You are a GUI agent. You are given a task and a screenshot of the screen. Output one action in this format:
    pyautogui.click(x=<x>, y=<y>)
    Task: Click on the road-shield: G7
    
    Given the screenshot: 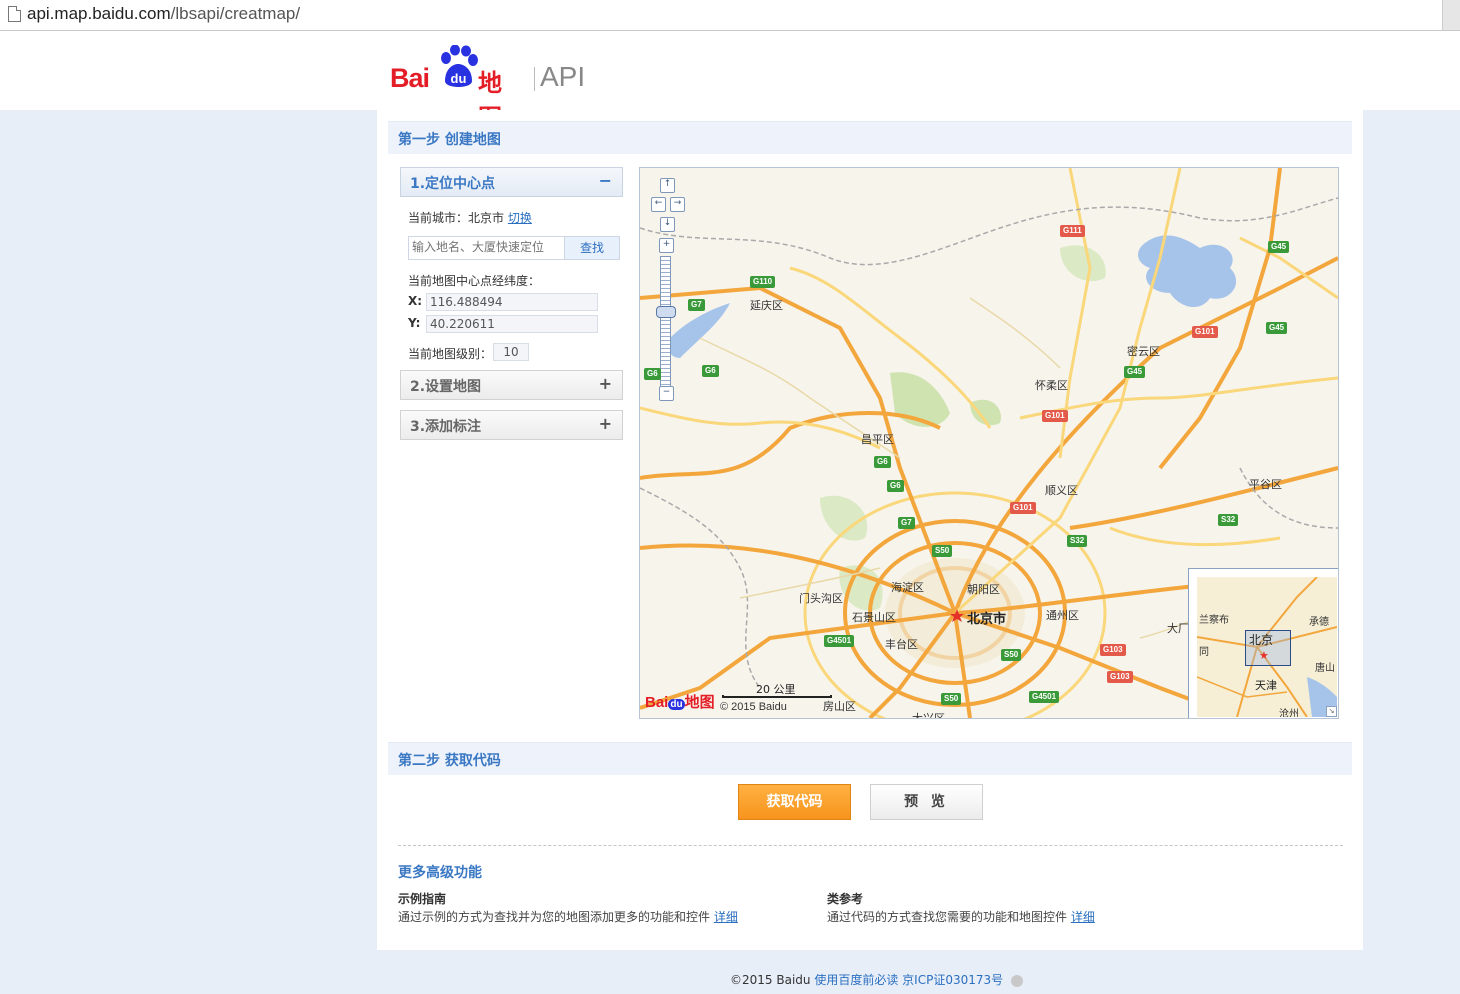 What is the action you would take?
    pyautogui.click(x=906, y=523)
    